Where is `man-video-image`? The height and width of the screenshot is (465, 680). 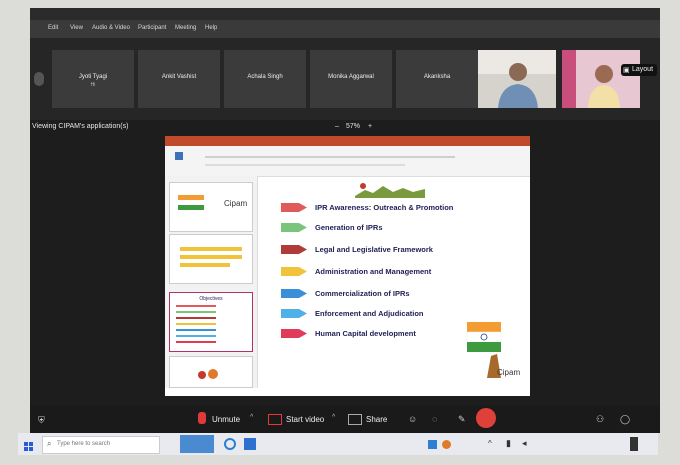
man-video-image is located at coordinates (517, 79).